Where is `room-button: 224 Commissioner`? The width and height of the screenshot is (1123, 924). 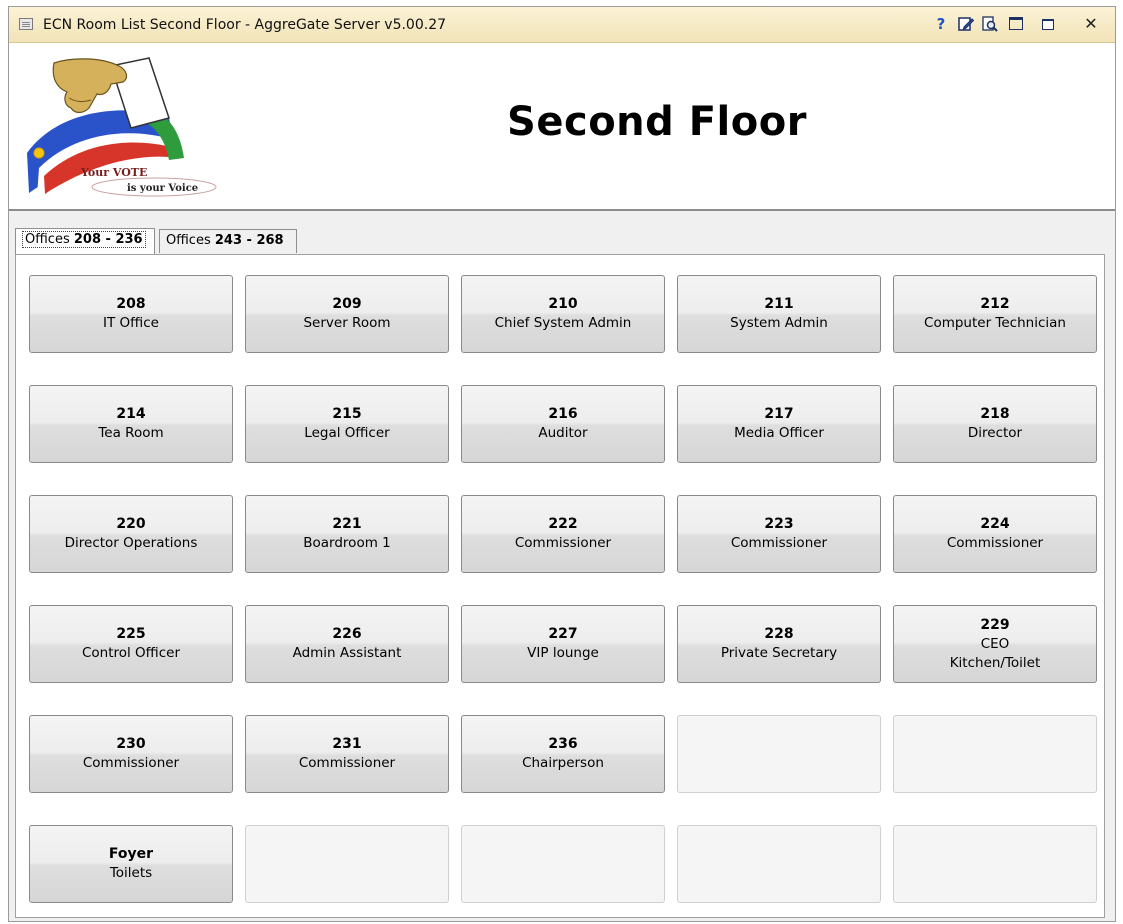
room-button: 224 Commissioner is located at coordinates (995, 534).